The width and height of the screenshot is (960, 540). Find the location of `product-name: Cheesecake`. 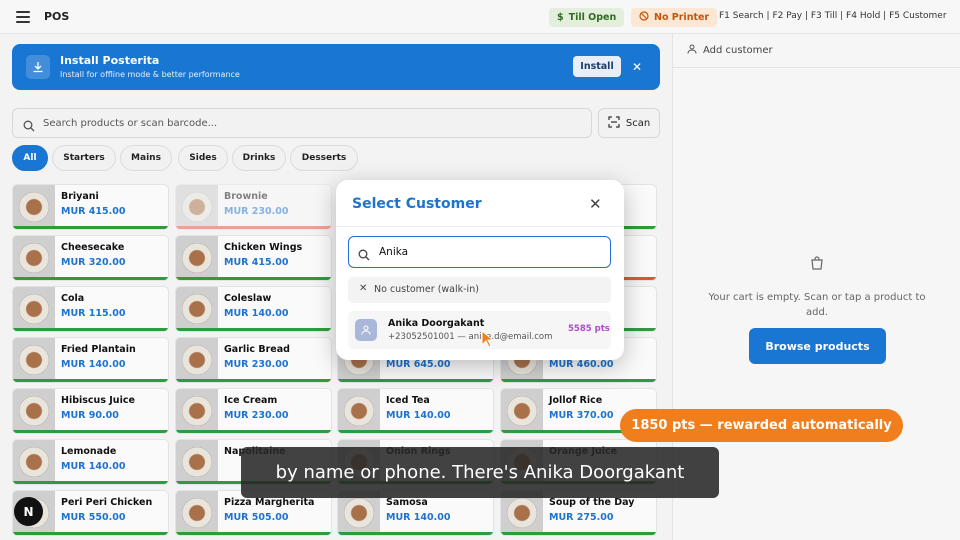

product-name: Cheesecake is located at coordinates (93, 247).